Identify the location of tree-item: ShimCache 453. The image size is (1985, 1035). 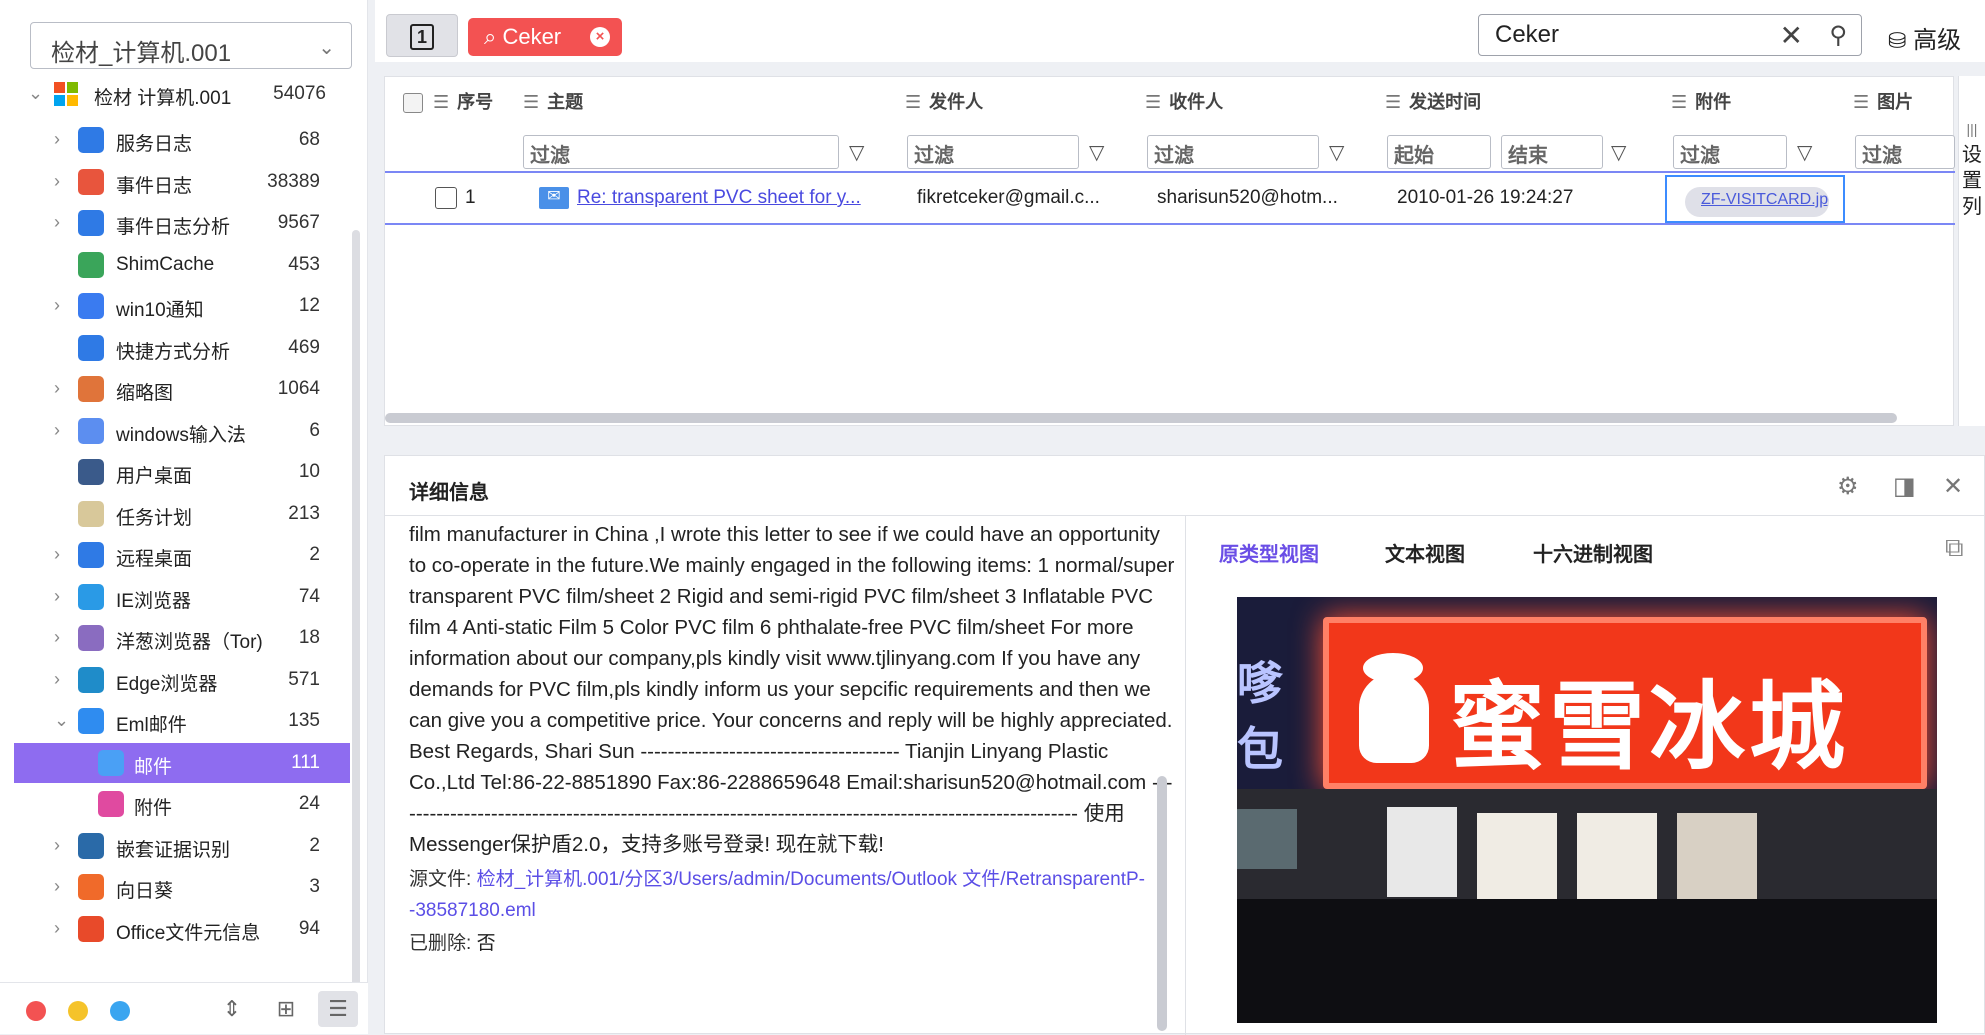
(182, 265).